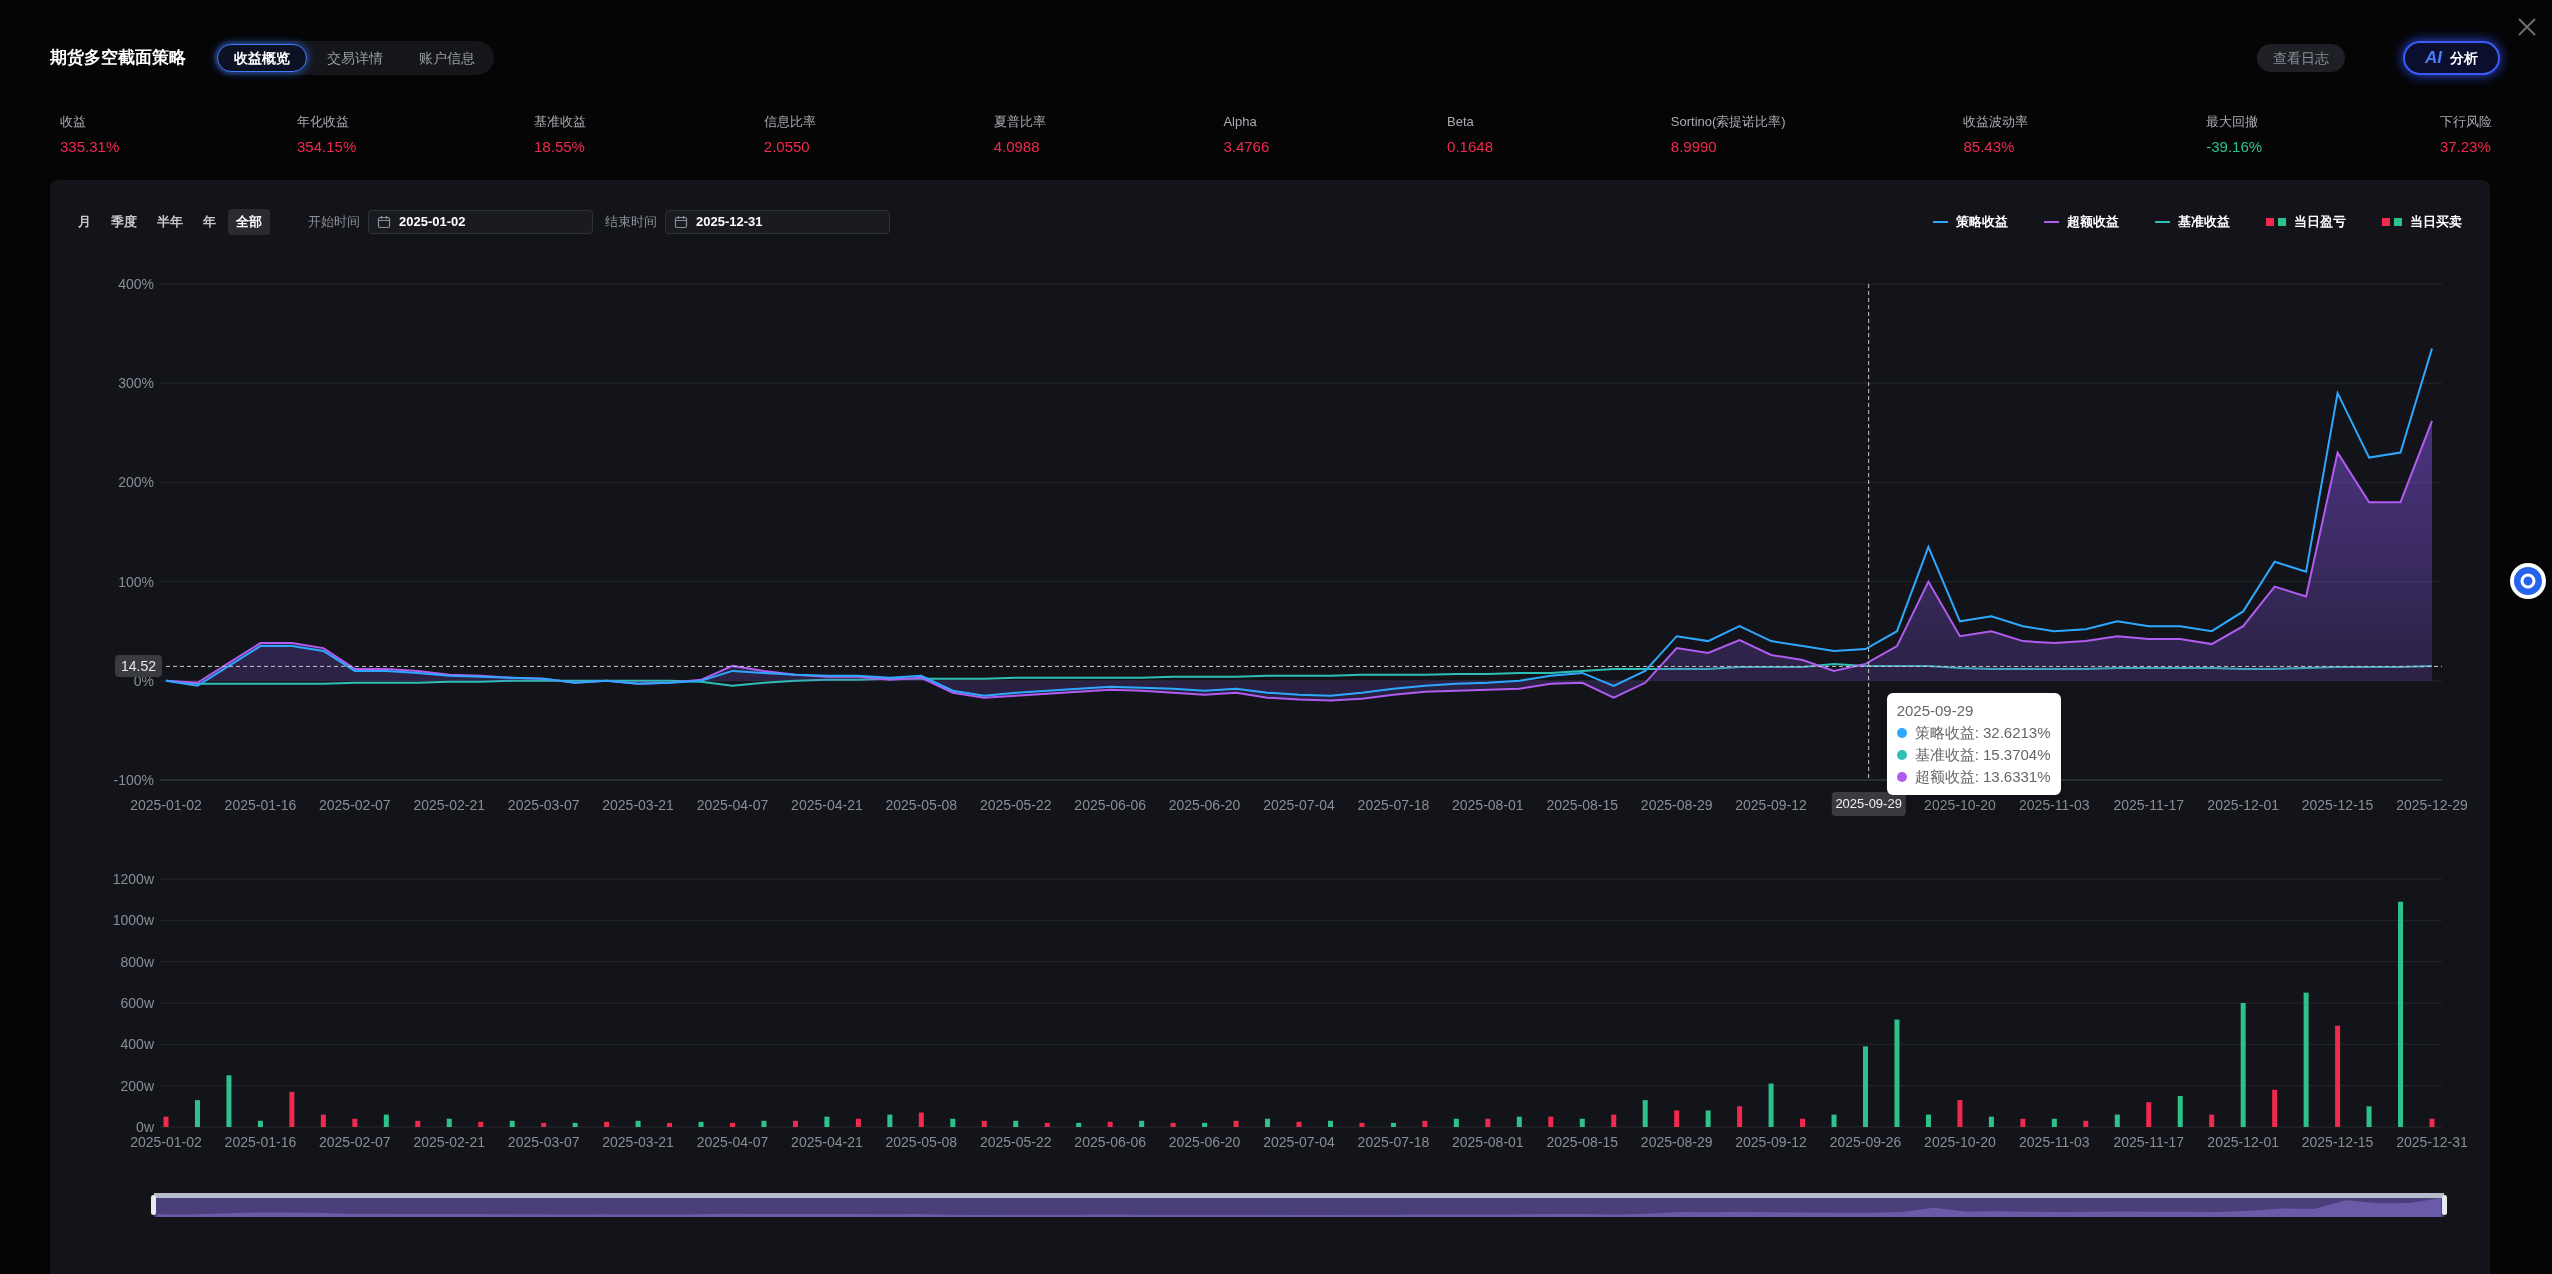 The width and height of the screenshot is (2552, 1274). What do you see at coordinates (2528, 581) in the screenshot?
I see `assistant-button` at bounding box center [2528, 581].